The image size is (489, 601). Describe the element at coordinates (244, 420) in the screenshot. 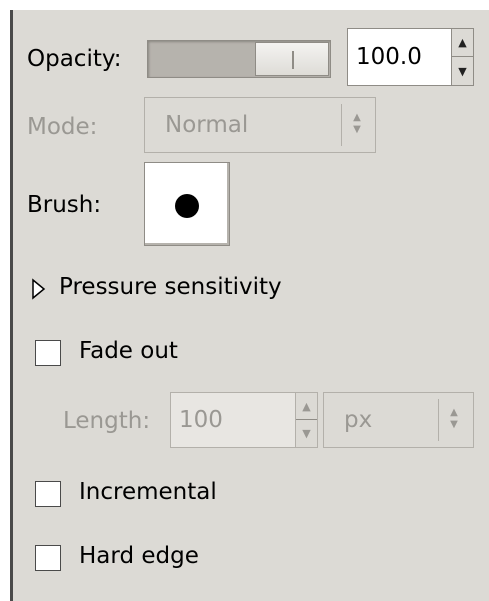

I see `length-spinbutton: 100 ▲ ▼` at that location.